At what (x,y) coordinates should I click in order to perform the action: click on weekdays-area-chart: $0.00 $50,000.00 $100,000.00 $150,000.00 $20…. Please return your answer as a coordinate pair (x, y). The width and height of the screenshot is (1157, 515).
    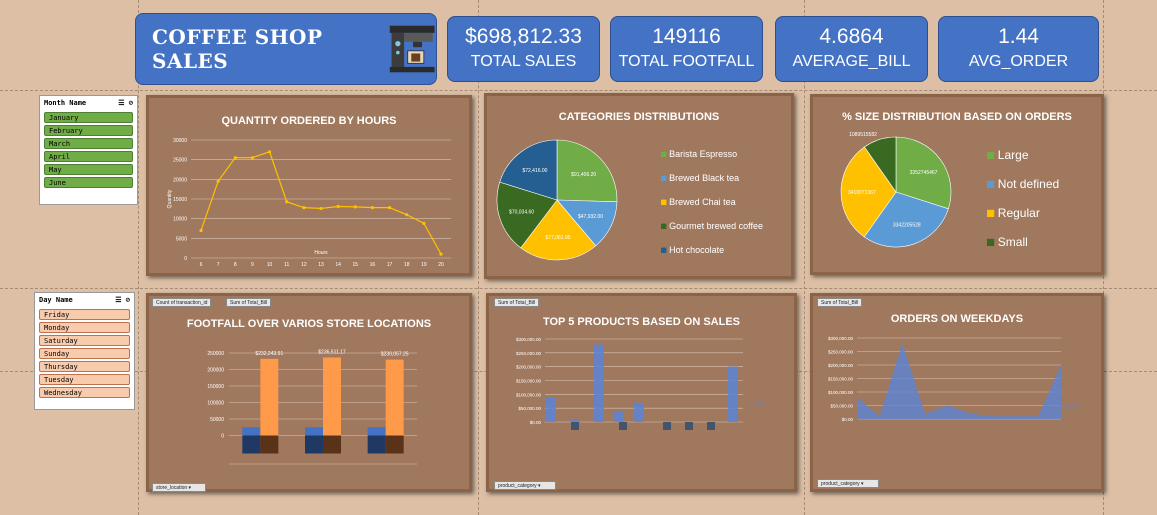
    Looking at the image, I should click on (954, 379).